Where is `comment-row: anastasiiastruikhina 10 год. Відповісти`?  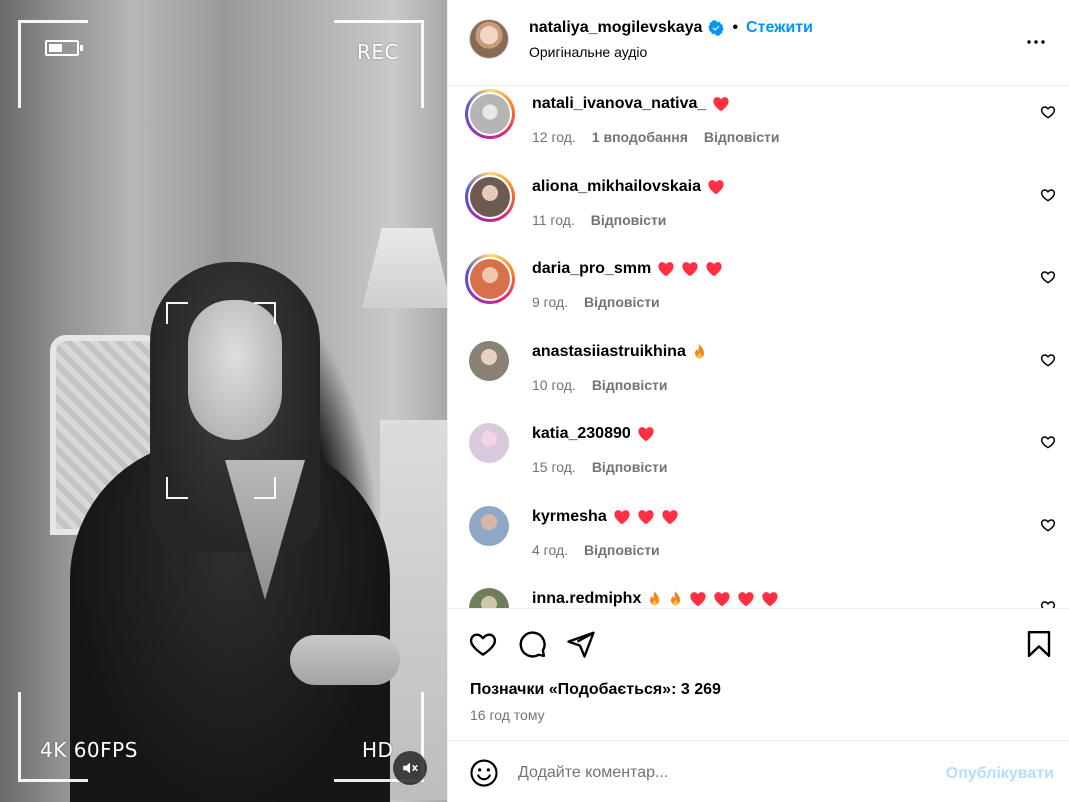
comment-row: anastasiiastruikhina 10 год. Відповісти is located at coordinates (758, 376).